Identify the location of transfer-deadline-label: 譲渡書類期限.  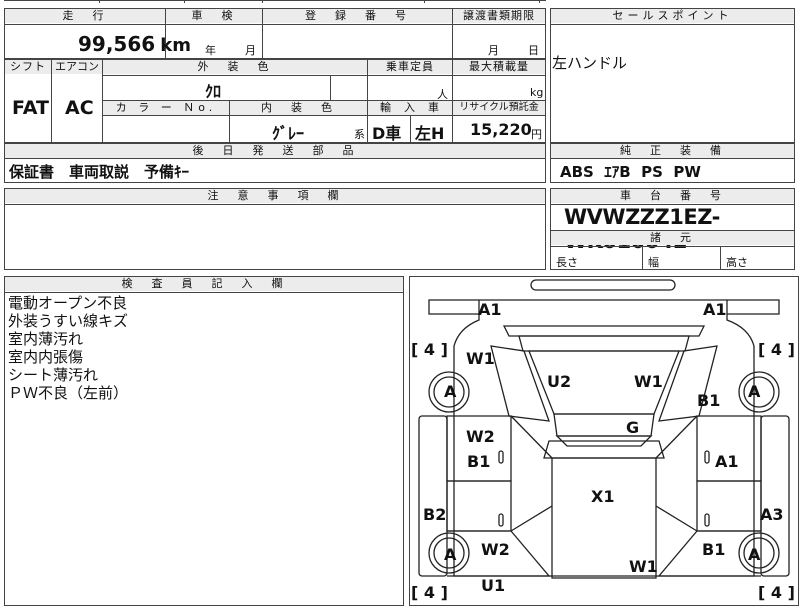
(499, 16).